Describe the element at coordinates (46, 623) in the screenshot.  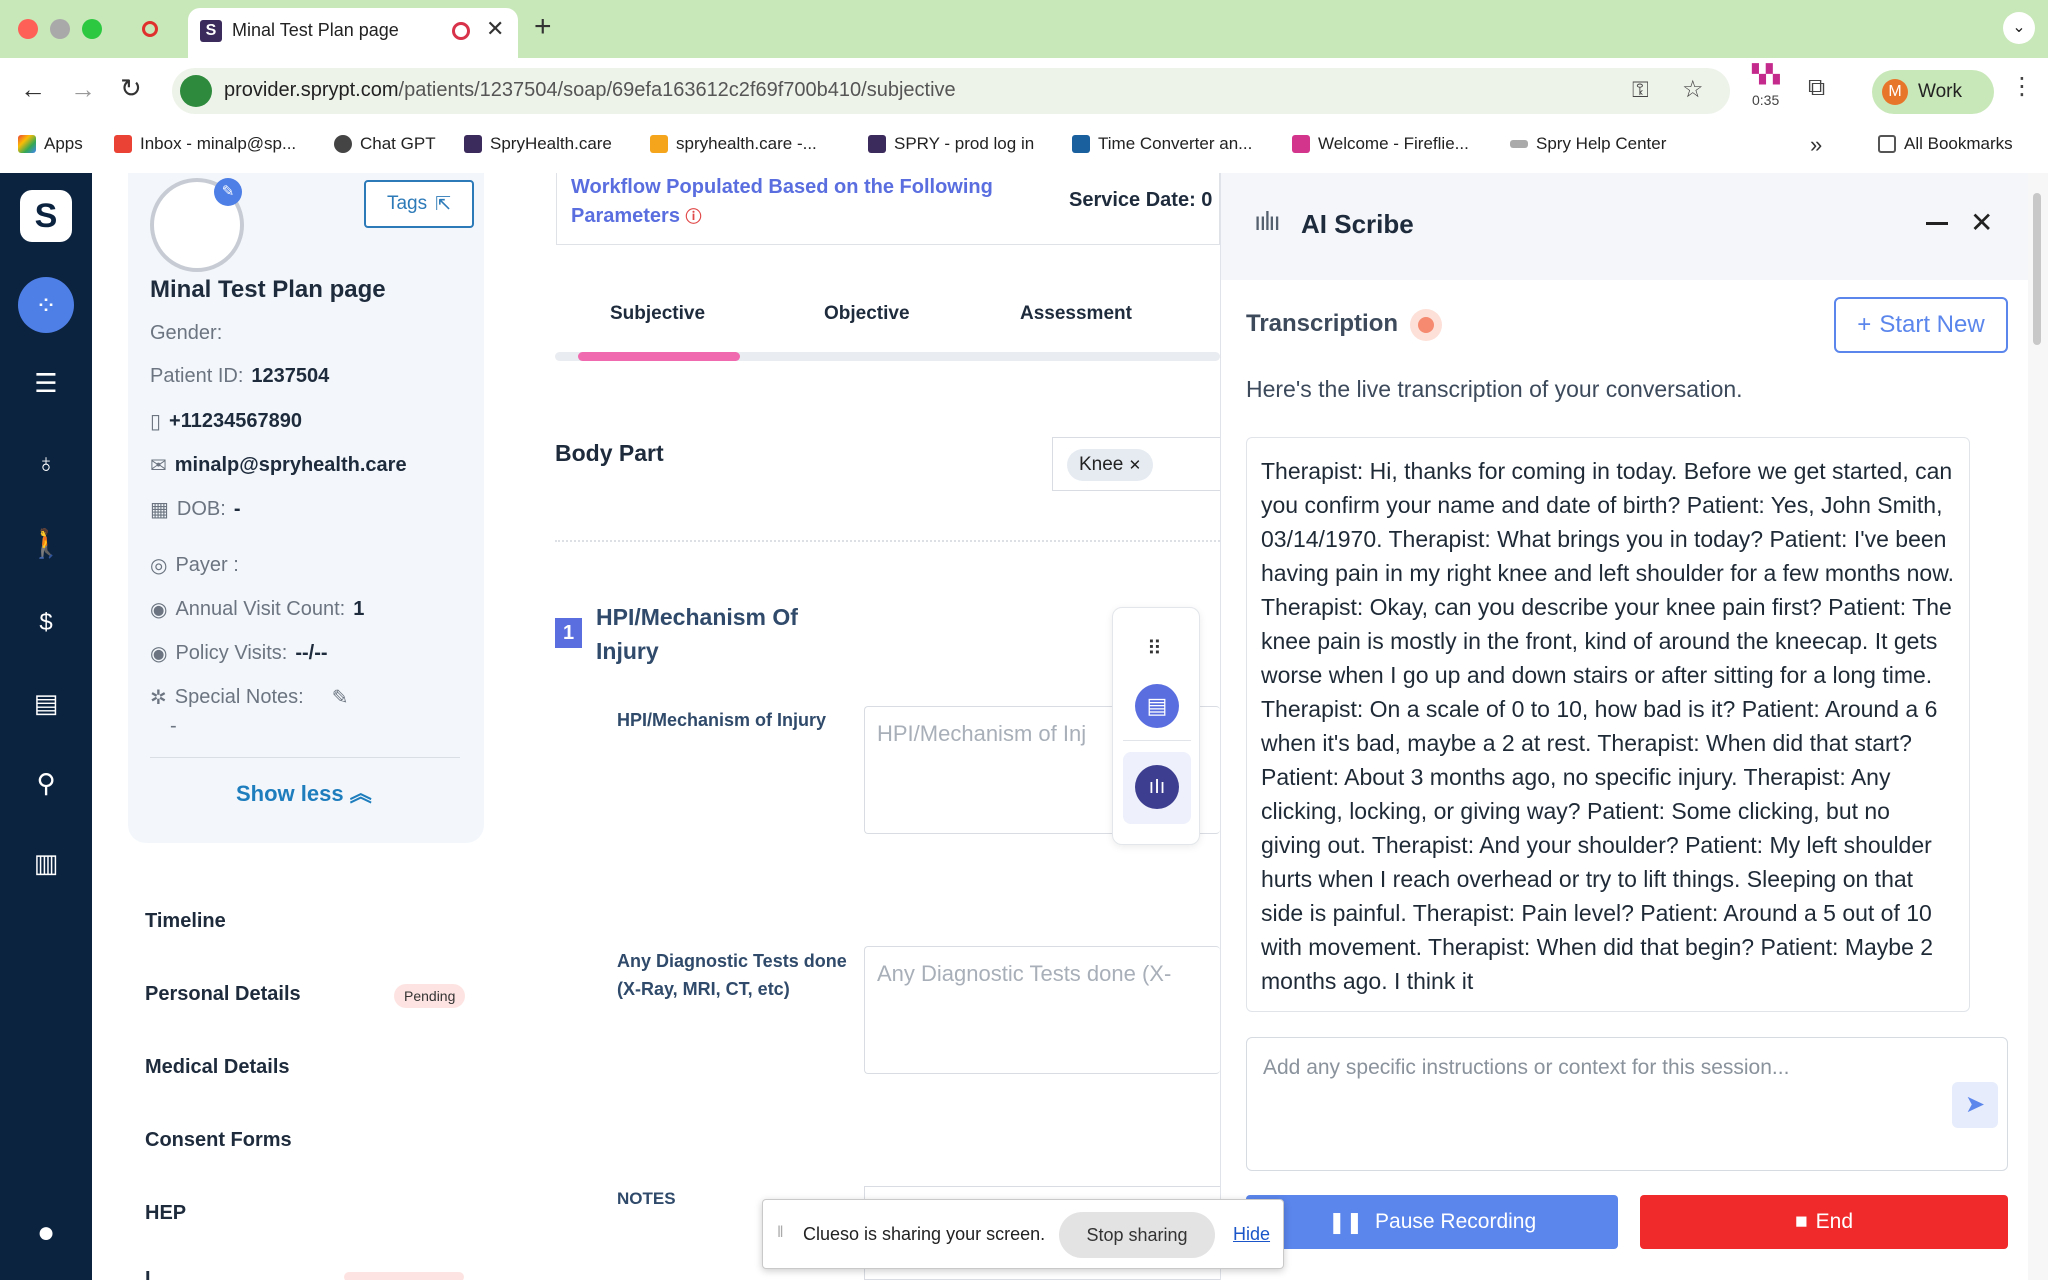
I see `billing-icon: $` at that location.